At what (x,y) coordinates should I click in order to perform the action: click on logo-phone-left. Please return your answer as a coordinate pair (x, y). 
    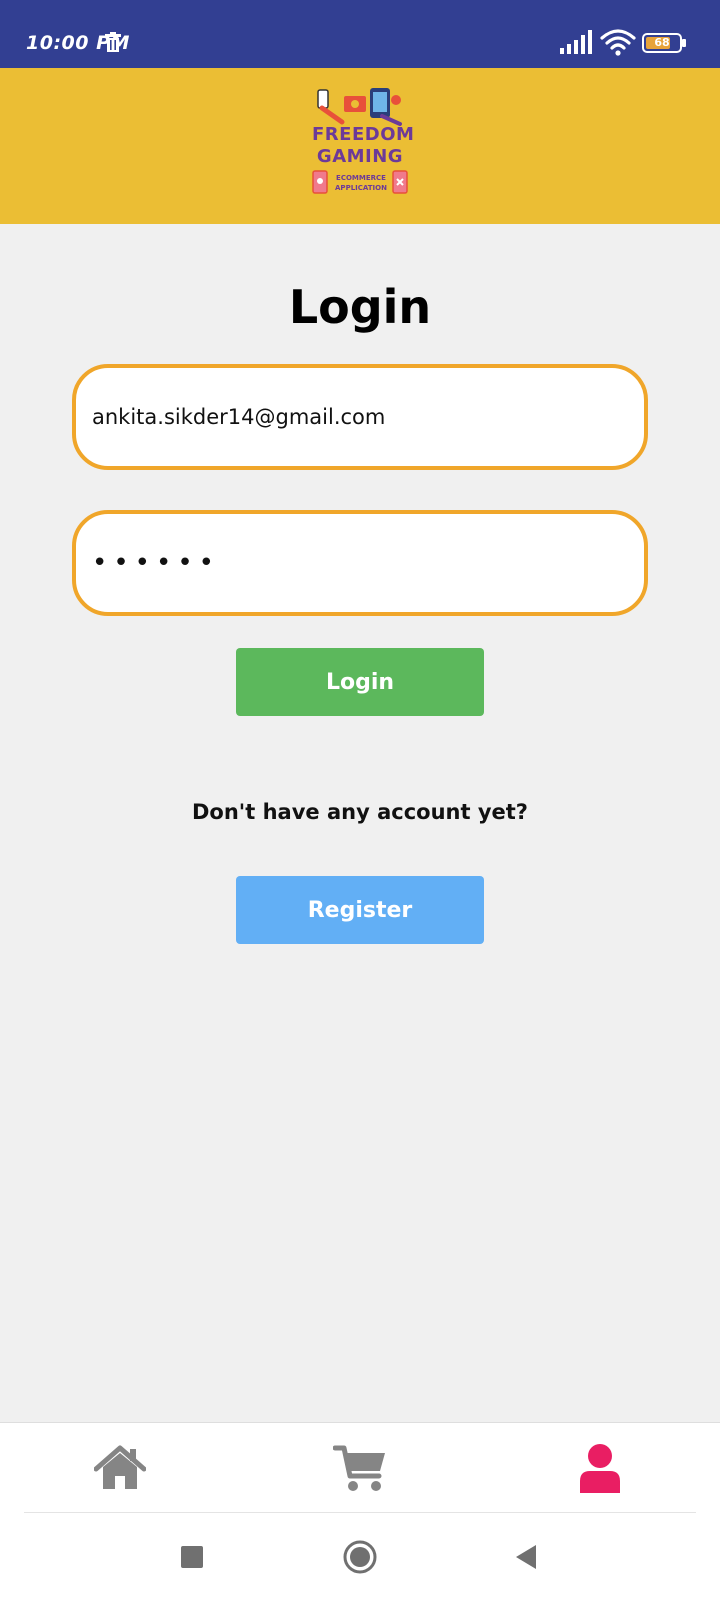
    Looking at the image, I should click on (320, 182).